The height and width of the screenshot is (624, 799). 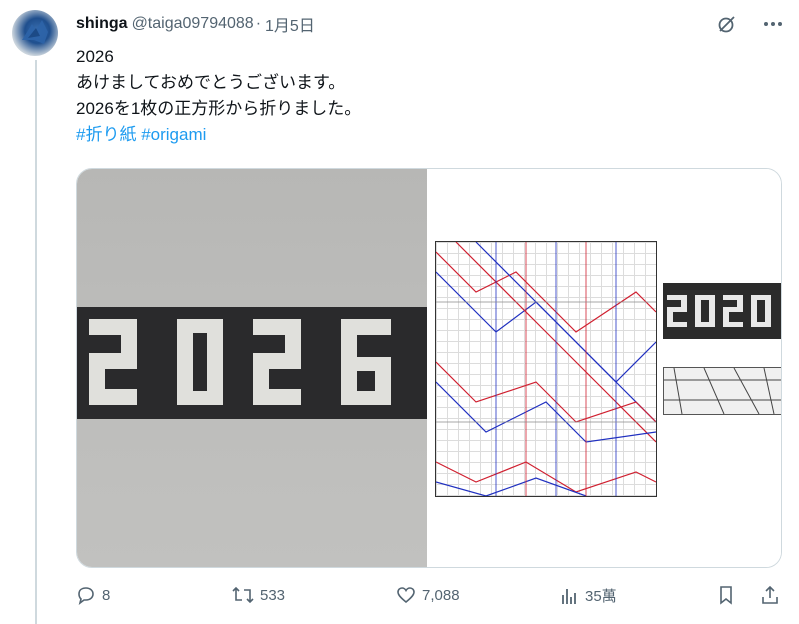 What do you see at coordinates (36, 342) in the screenshot?
I see `thread-line` at bounding box center [36, 342].